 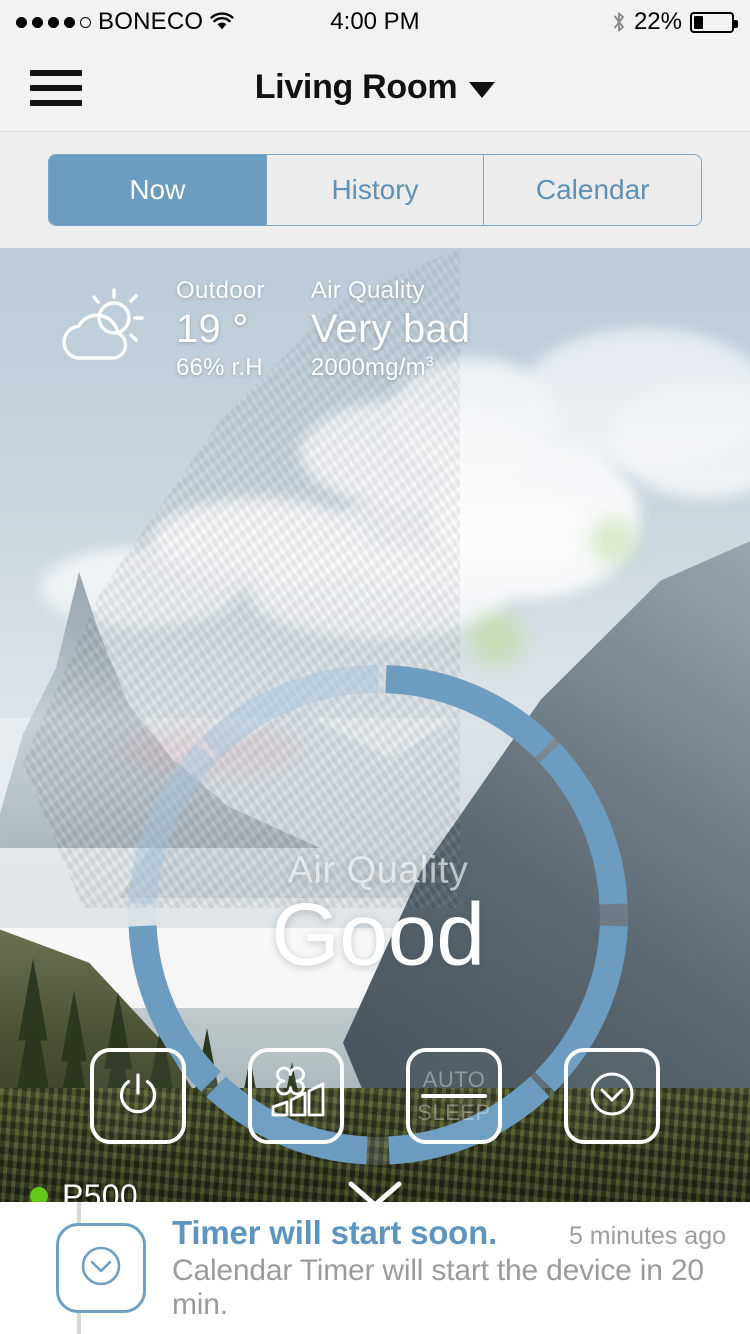 What do you see at coordinates (104, 330) in the screenshot?
I see `sun-behind-cloud-icon` at bounding box center [104, 330].